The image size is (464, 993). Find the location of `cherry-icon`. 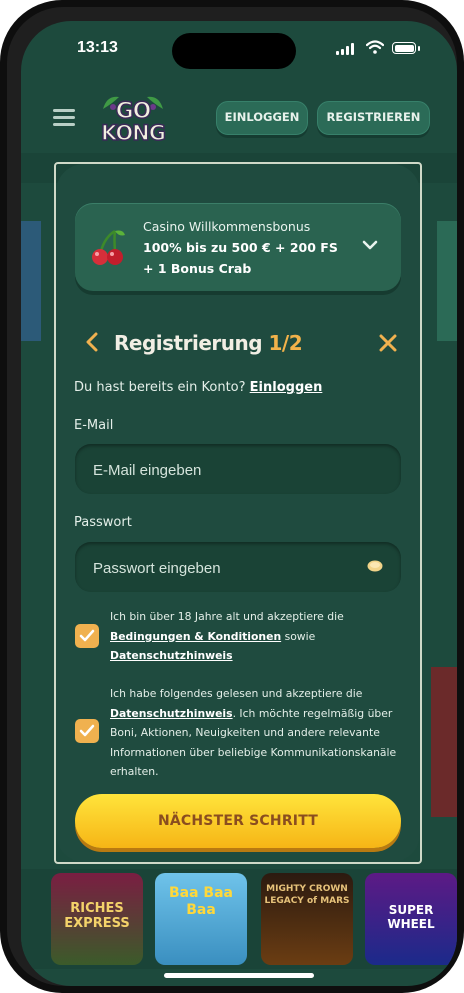

cherry-icon is located at coordinates (108, 247).